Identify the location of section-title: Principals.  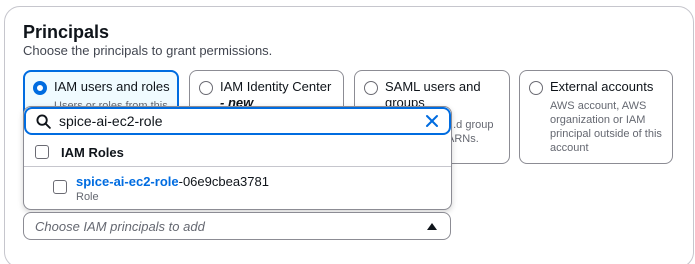
(66, 32).